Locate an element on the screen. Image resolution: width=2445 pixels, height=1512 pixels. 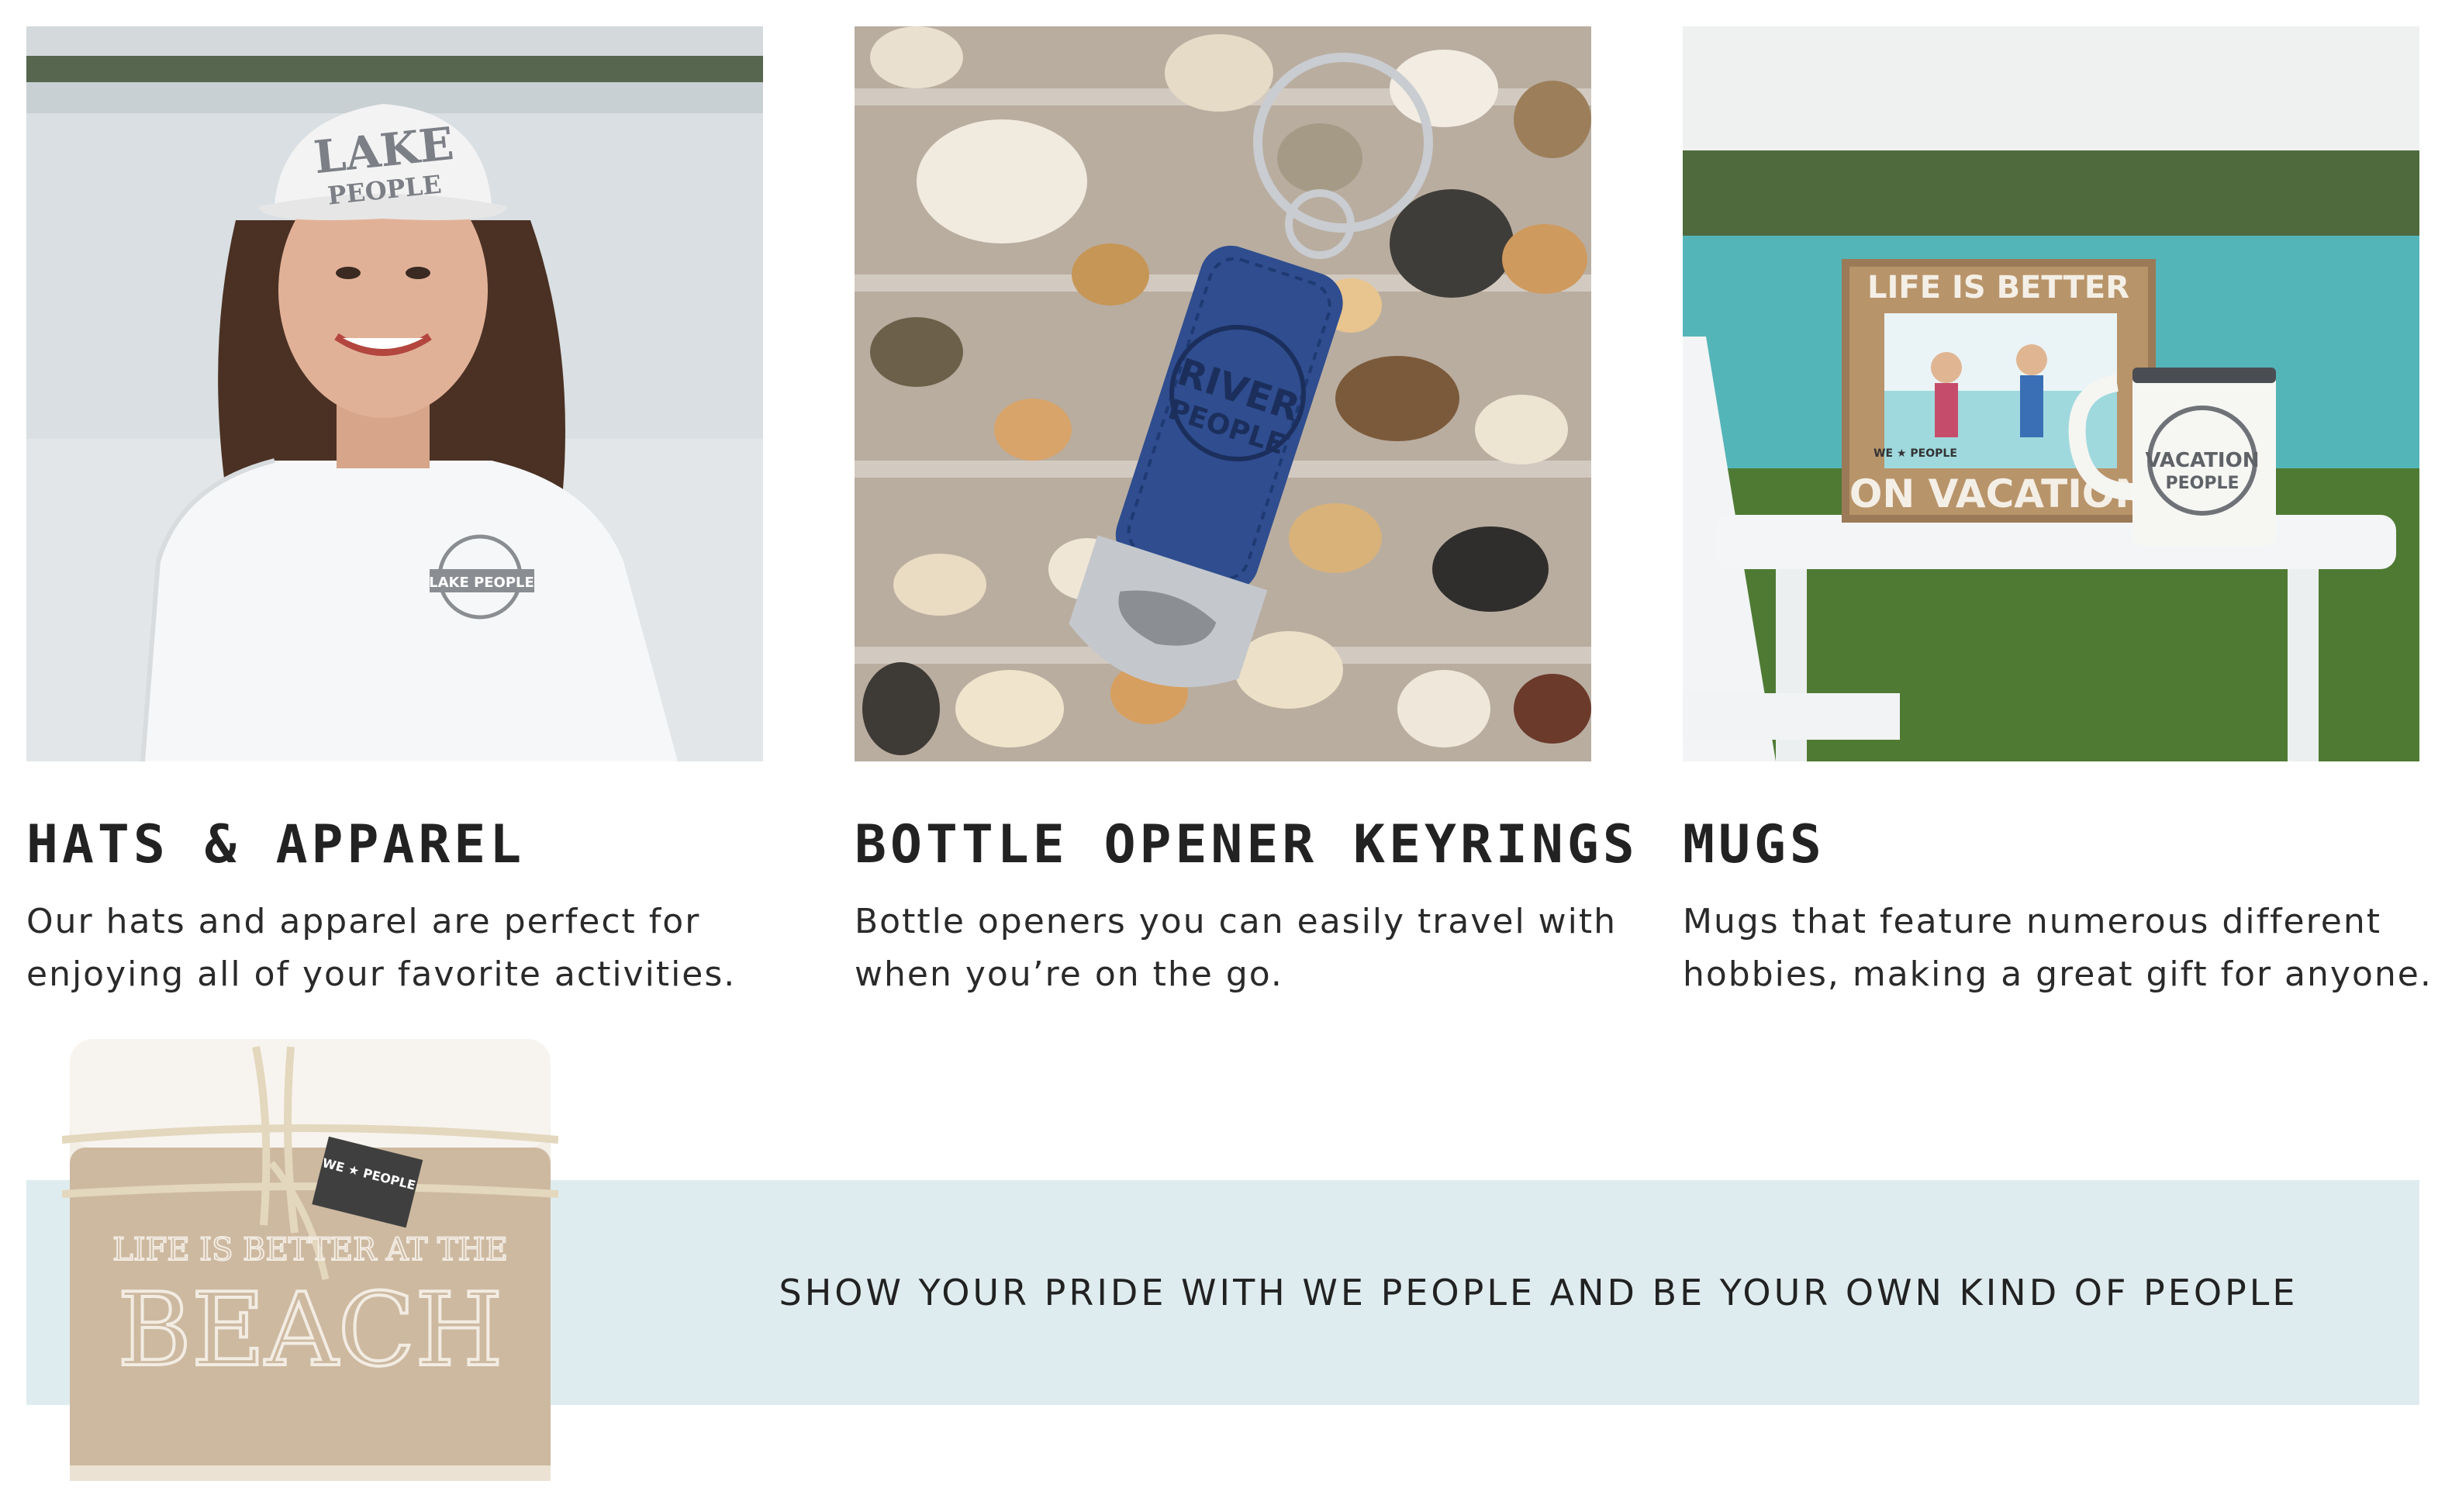
mug-text-line2: PEOPLE is located at coordinates (2202, 483).